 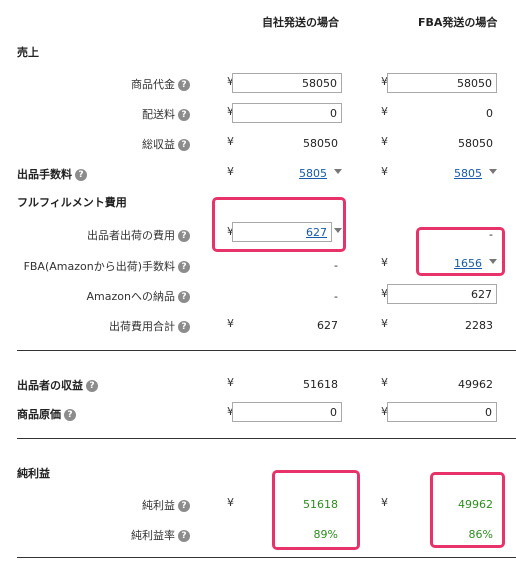 I want to click on section-cost-title: 商品原価?, so click(x=46, y=414).